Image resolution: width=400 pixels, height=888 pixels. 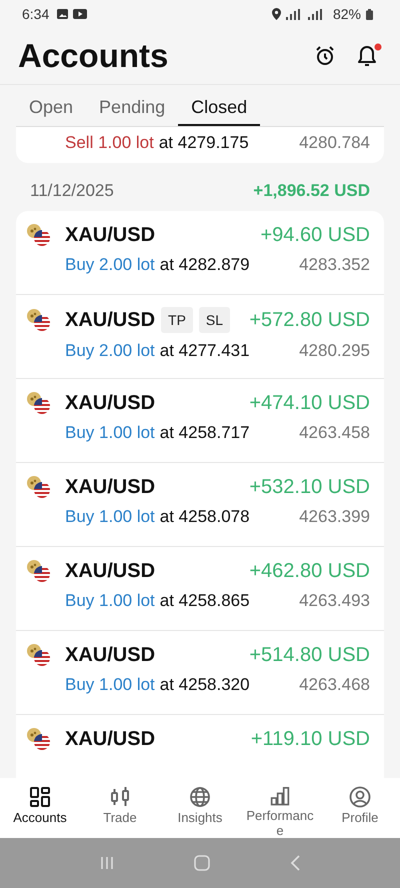 What do you see at coordinates (346, 14) in the screenshot?
I see `battery-level: 82%` at bounding box center [346, 14].